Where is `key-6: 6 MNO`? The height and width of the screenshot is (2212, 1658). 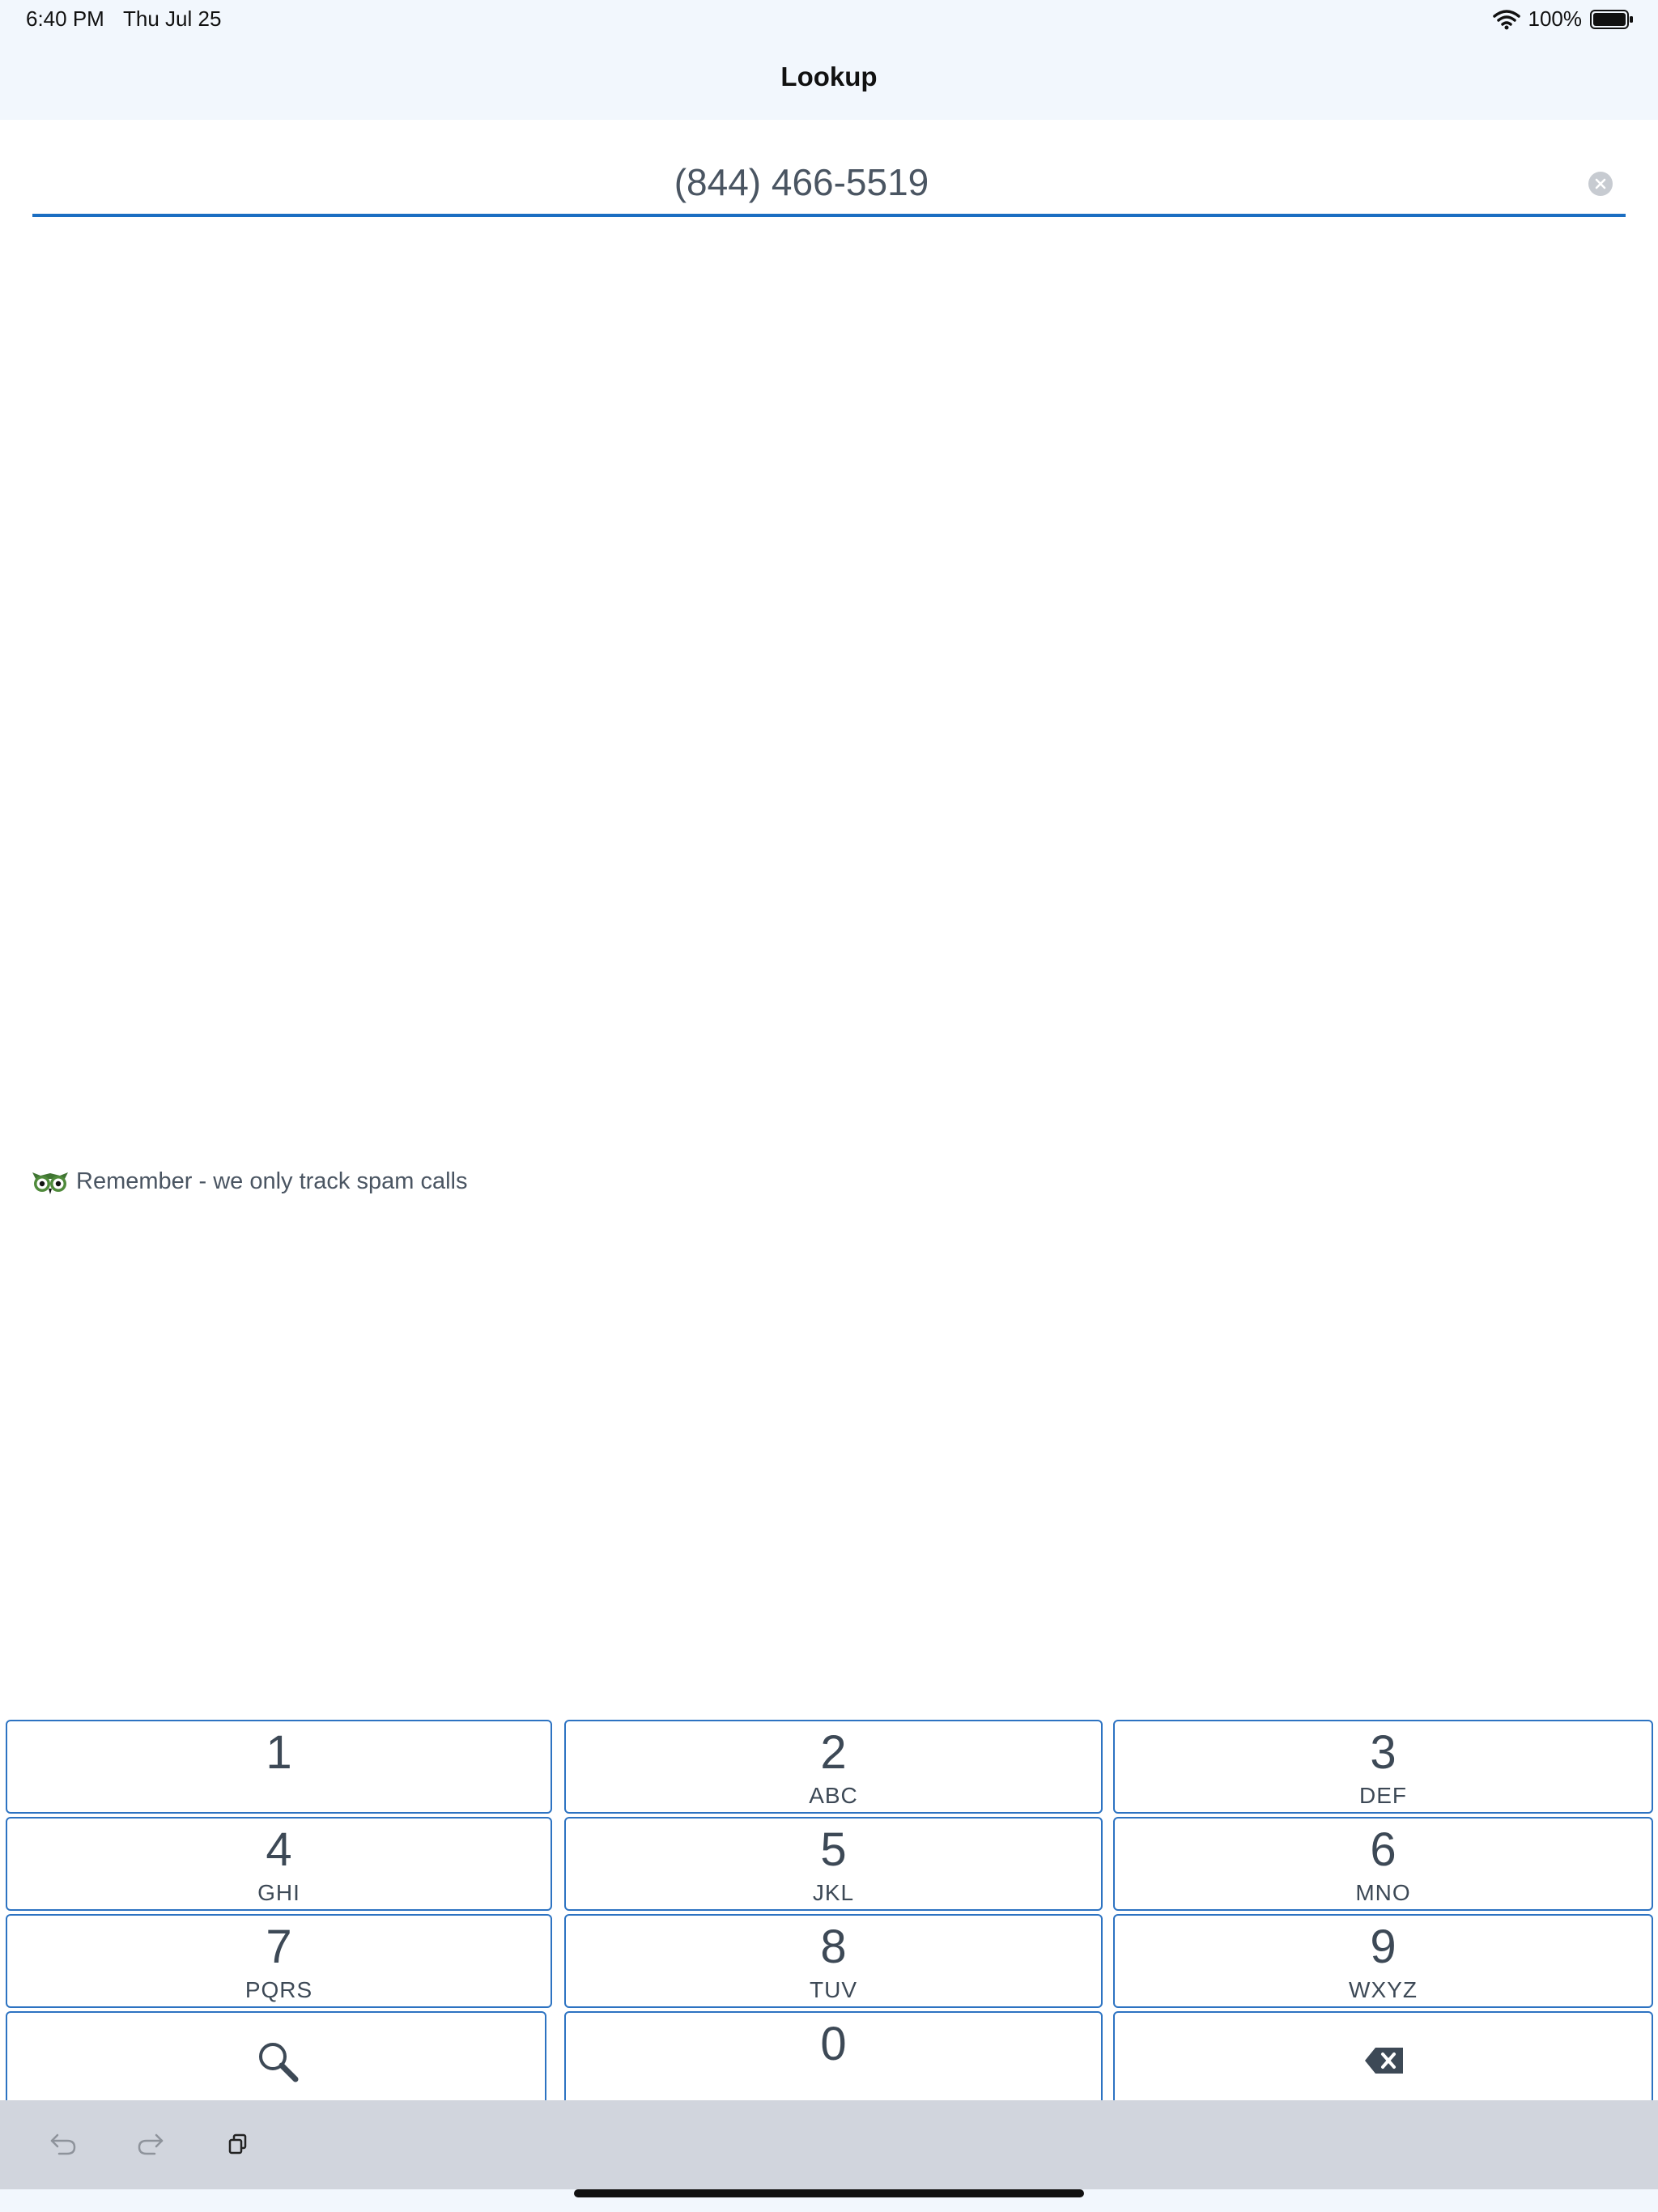 key-6: 6 MNO is located at coordinates (1383, 1864).